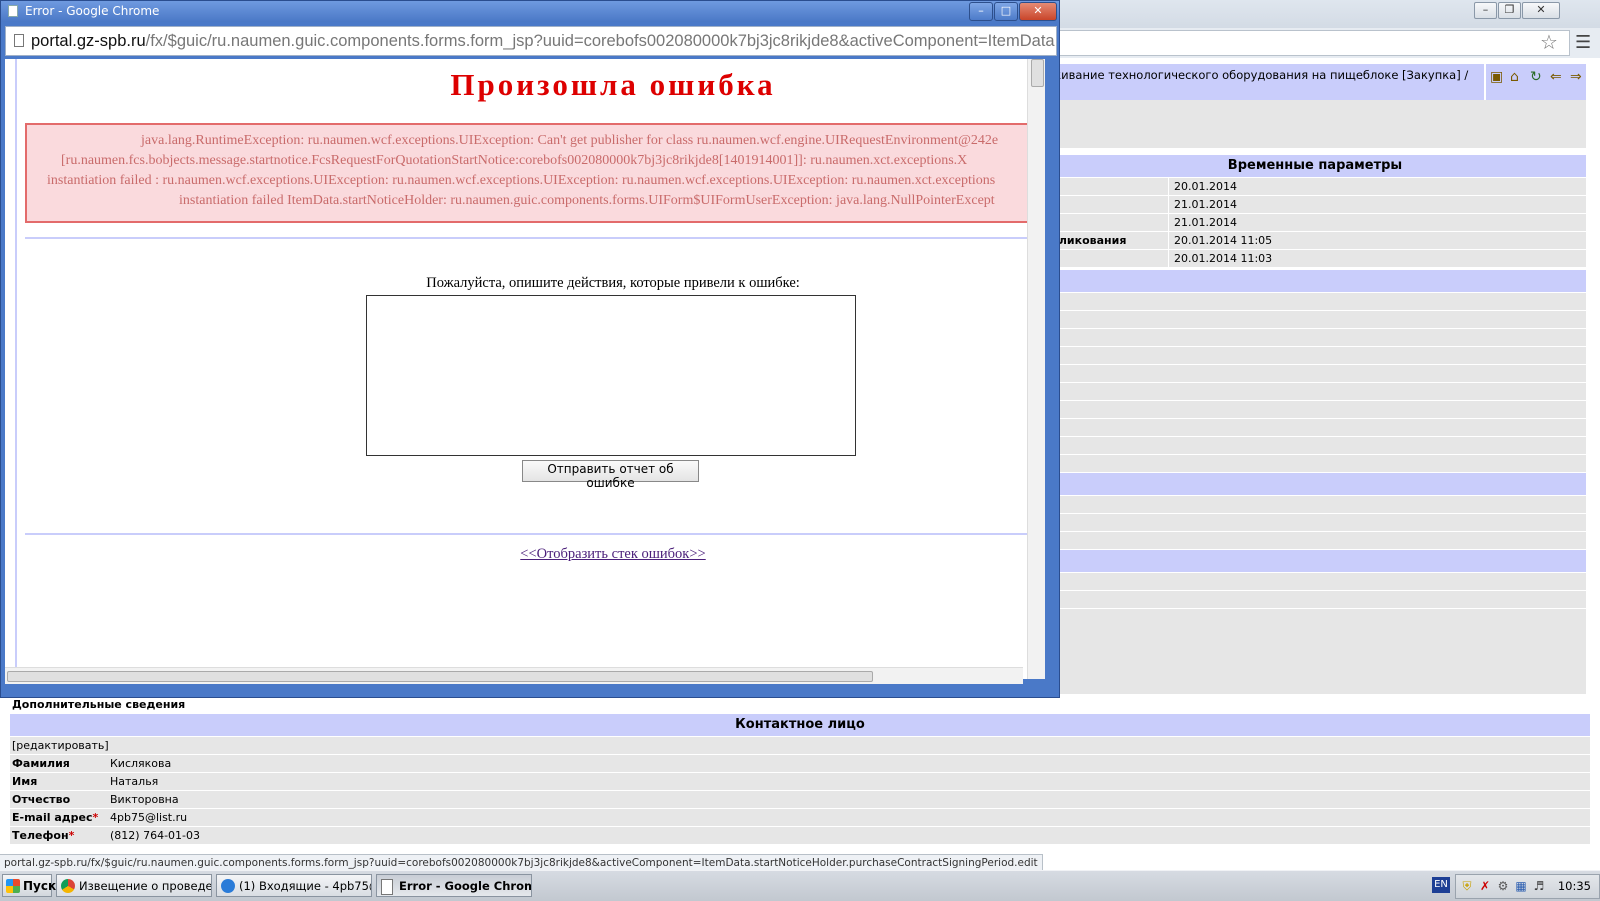  What do you see at coordinates (800, 705) in the screenshot?
I see `additional-info-row: Дополнительные сведения` at bounding box center [800, 705].